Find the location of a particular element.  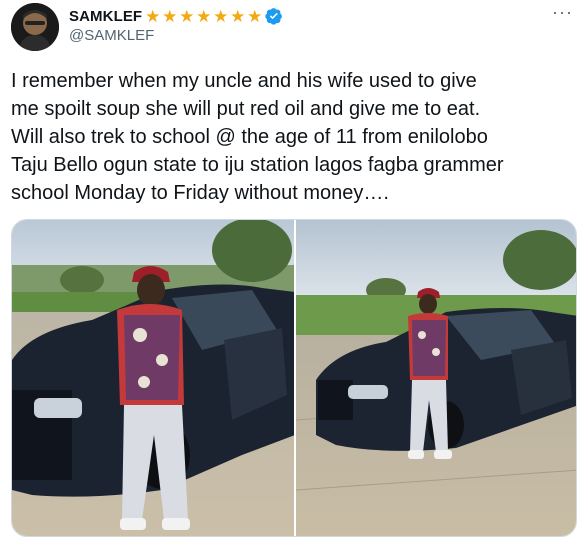

author-name-row: SAMKLEF ★ ★ ★ ★ ★ ★ ★ is located at coordinates (176, 16).